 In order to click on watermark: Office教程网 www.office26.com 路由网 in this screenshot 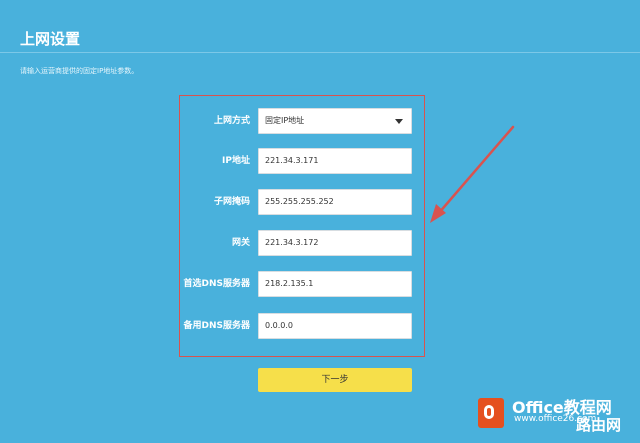, I will do `click(559, 417)`.